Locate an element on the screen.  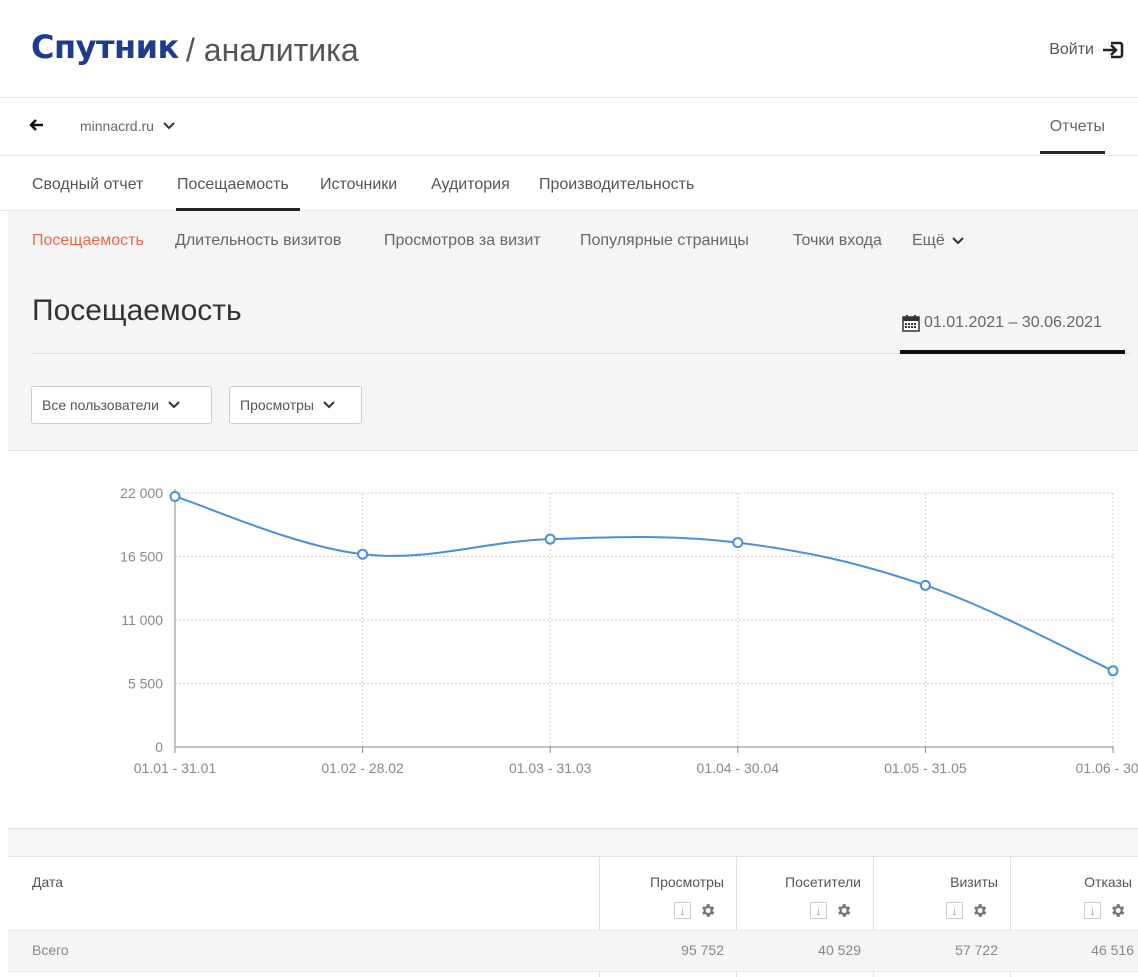
login-button: Войти is located at coordinates (1086, 50).